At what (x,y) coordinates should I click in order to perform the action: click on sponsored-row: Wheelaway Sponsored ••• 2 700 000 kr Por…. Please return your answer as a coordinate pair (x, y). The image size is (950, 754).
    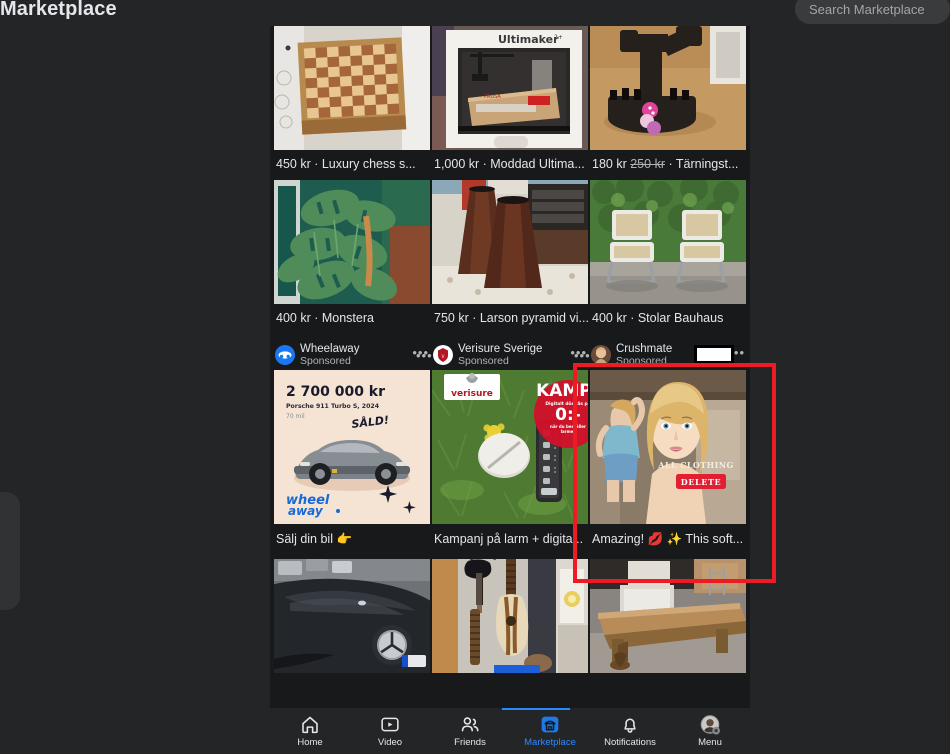
    Looking at the image, I should click on (510, 440).